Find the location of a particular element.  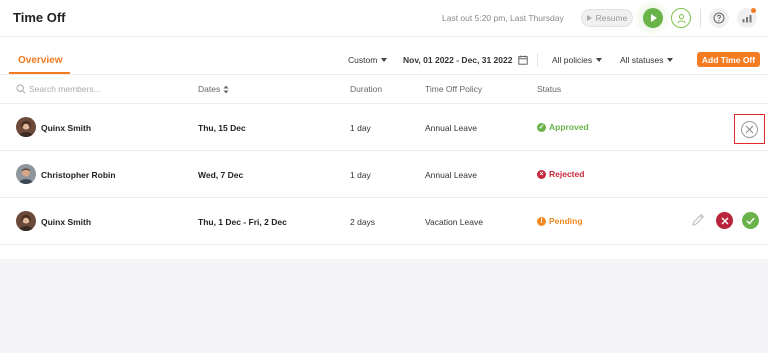

check-icon: ✓ is located at coordinates (541, 127).